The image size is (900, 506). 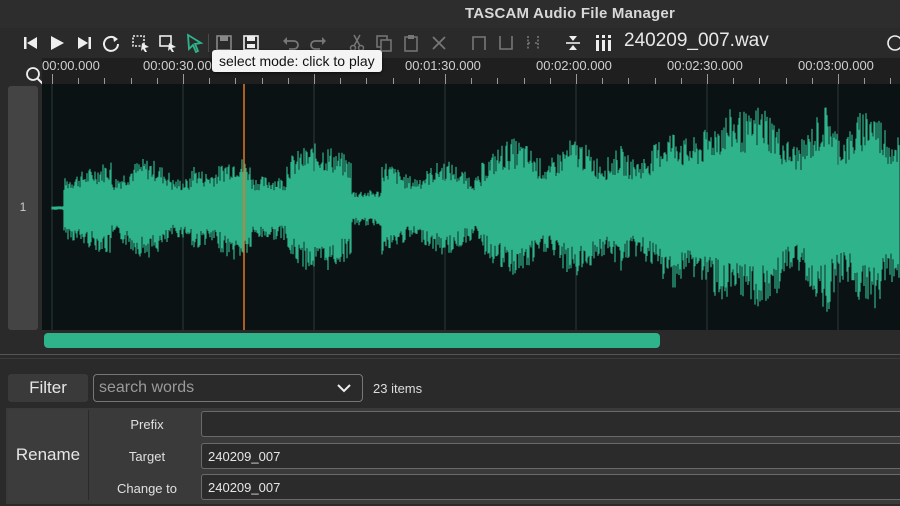 What do you see at coordinates (569, 13) in the screenshot?
I see `window-title: TASCAM Audio File Manager` at bounding box center [569, 13].